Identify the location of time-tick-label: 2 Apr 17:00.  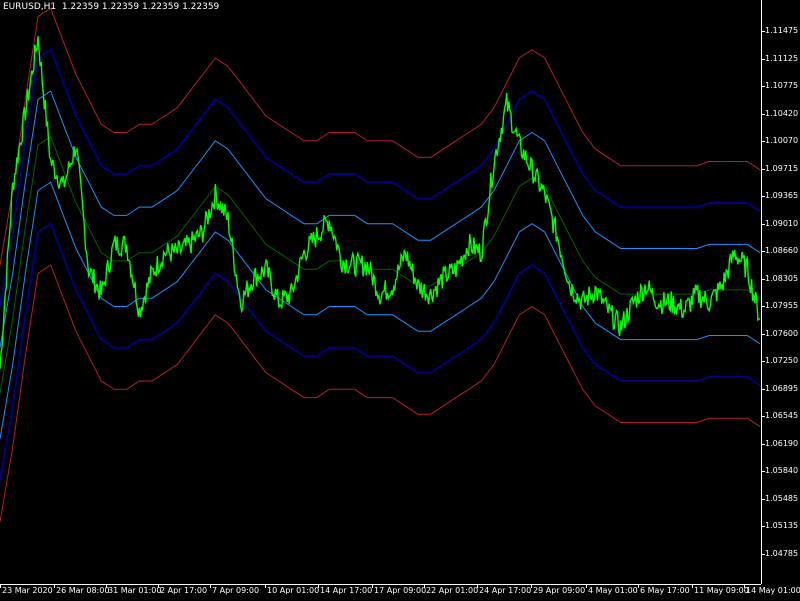
(182, 590).